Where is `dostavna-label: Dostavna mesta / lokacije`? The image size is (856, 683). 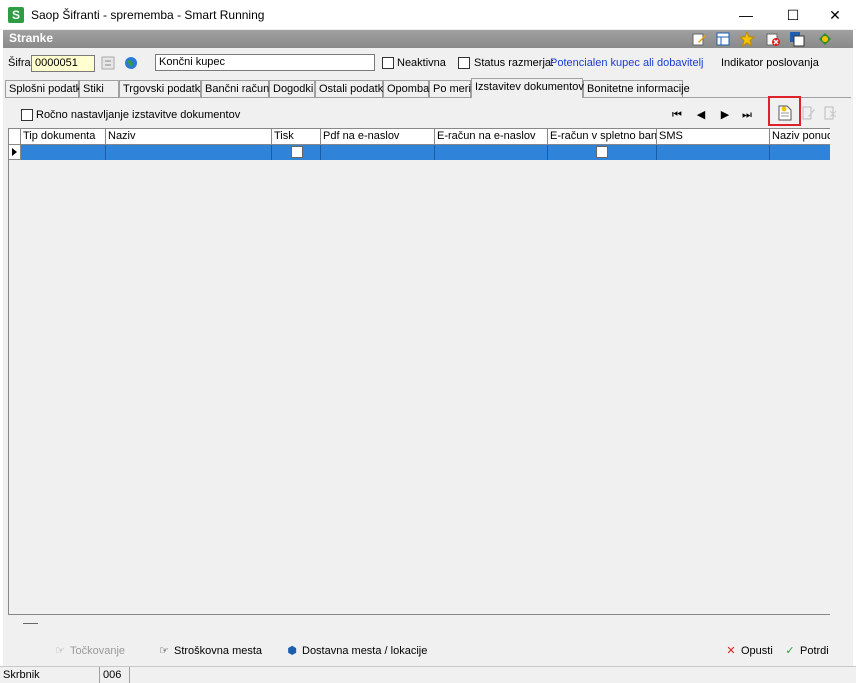 dostavna-label: Dostavna mesta / lokacije is located at coordinates (365, 651).